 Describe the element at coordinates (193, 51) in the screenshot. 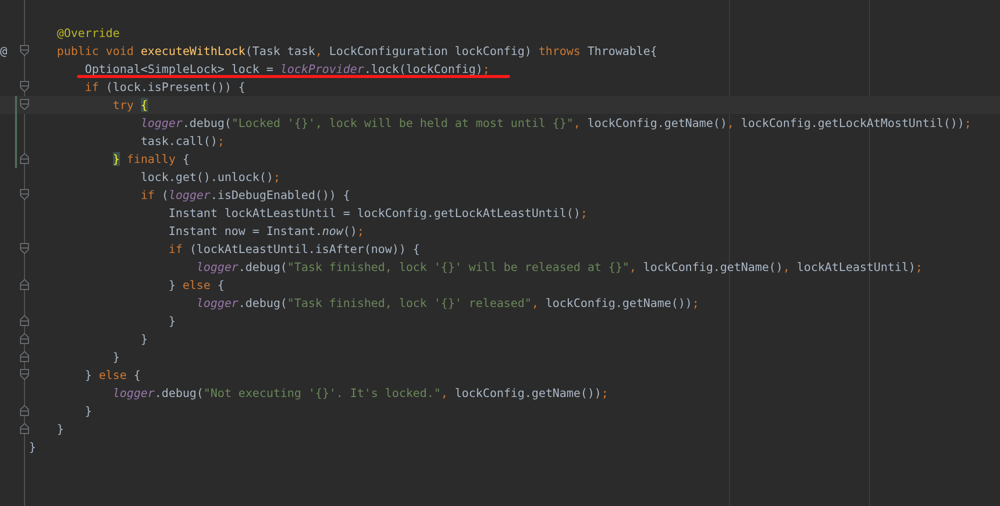

I see `method-name: executeWithLock` at that location.